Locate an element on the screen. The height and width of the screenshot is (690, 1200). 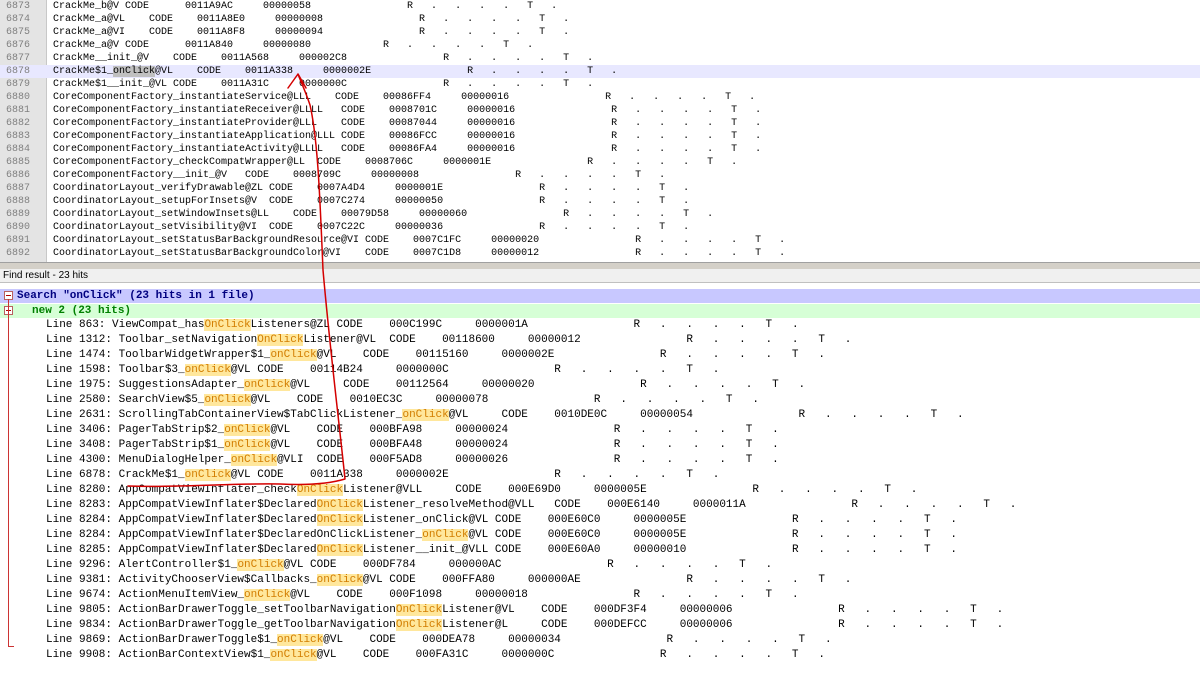
result-text-part: @VL CODE 00115160 0000002E R . . . . T . is located at coordinates (570, 355).